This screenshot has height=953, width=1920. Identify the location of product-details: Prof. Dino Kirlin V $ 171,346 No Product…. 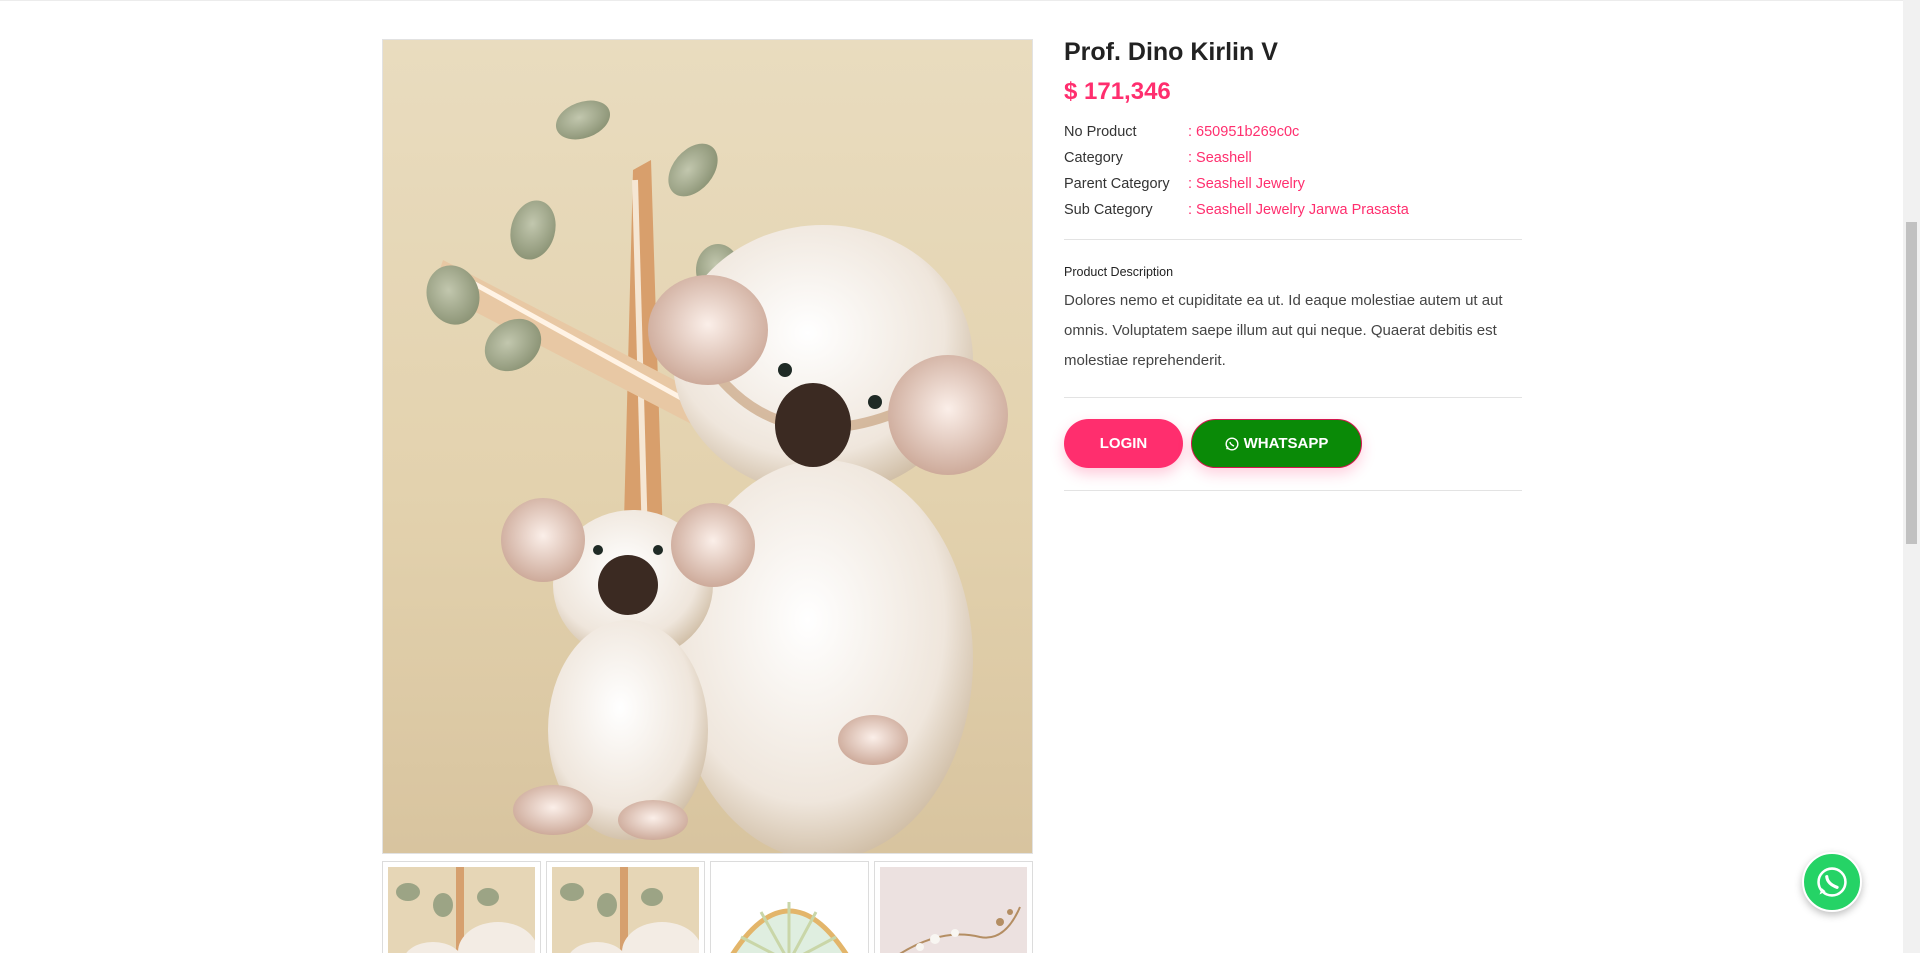
(1293, 263).